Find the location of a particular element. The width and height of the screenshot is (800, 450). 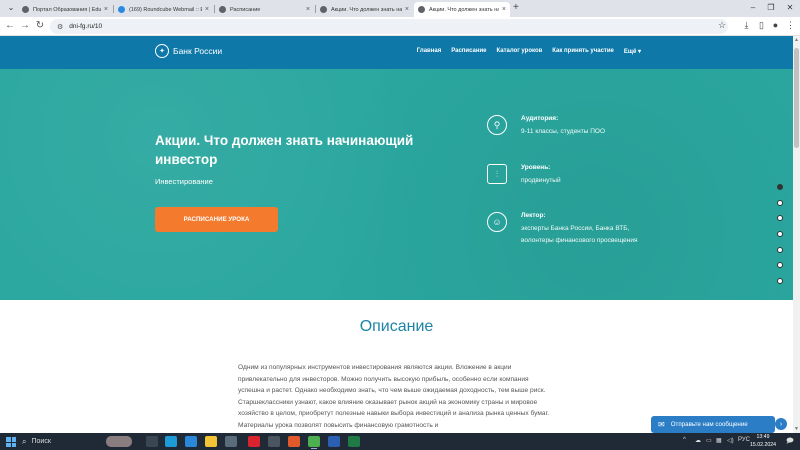

nav-how-to-join: Как принять участие is located at coordinates (583, 51).